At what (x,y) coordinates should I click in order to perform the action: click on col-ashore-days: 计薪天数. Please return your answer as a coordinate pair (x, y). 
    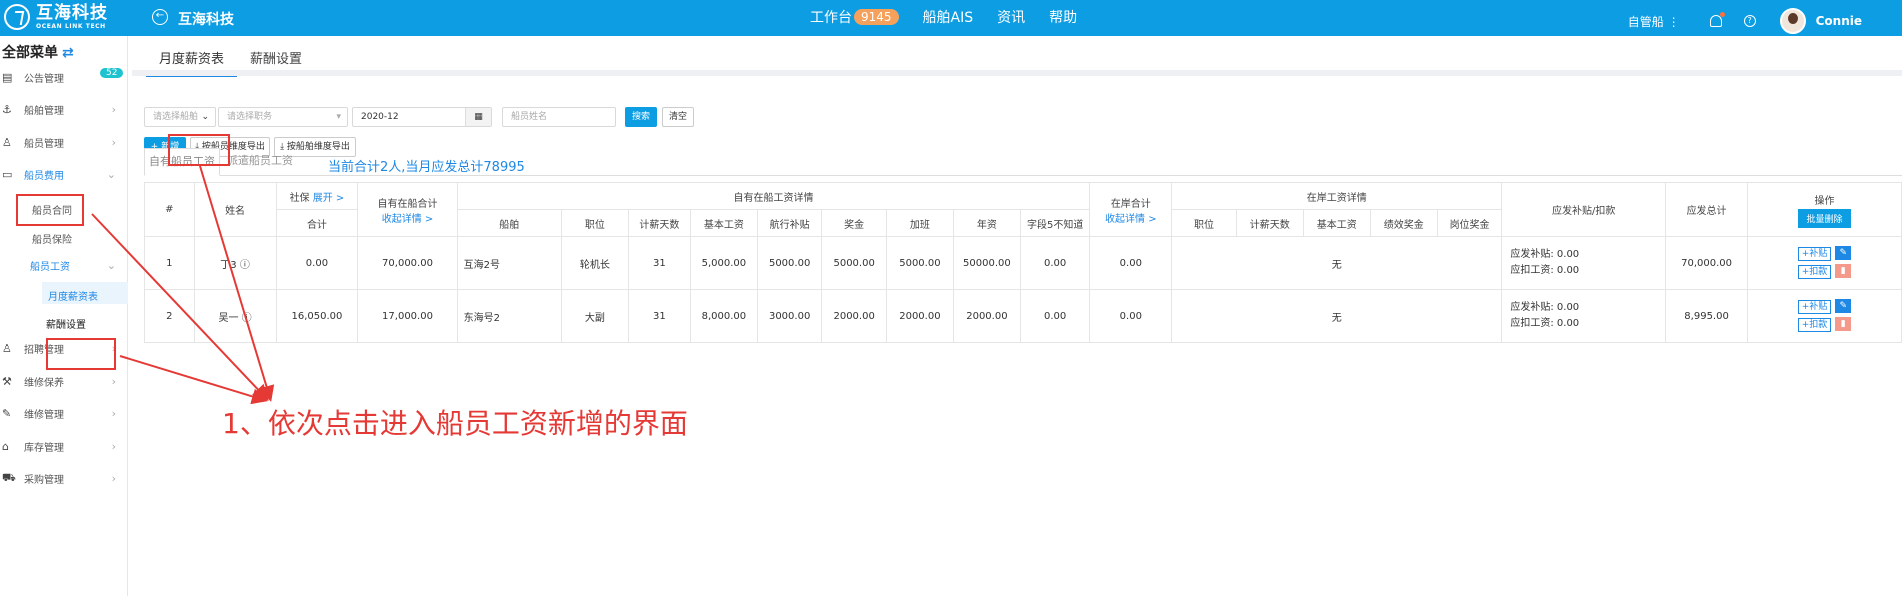
    Looking at the image, I should click on (1269, 223).